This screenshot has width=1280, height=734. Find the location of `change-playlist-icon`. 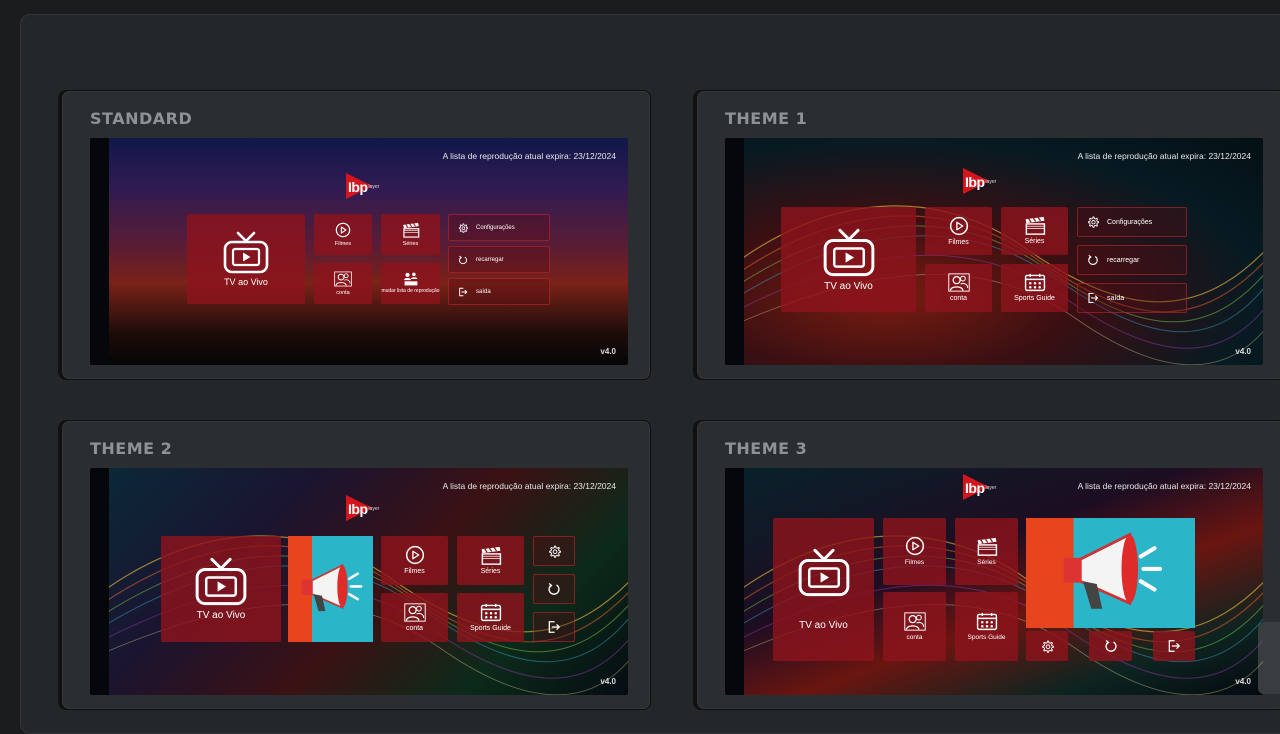

change-playlist-icon is located at coordinates (411, 279).